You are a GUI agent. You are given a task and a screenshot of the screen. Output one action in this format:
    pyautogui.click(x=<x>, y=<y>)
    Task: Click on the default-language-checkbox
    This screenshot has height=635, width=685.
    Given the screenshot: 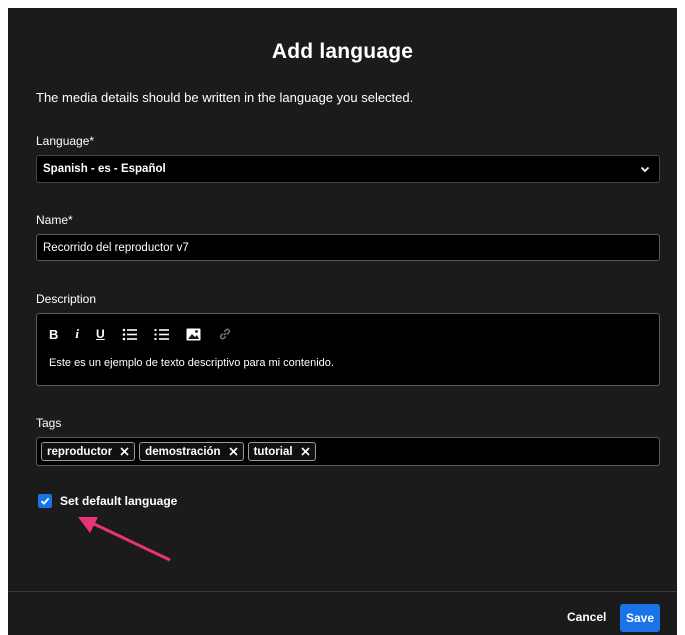 What is the action you would take?
    pyautogui.click(x=45, y=501)
    